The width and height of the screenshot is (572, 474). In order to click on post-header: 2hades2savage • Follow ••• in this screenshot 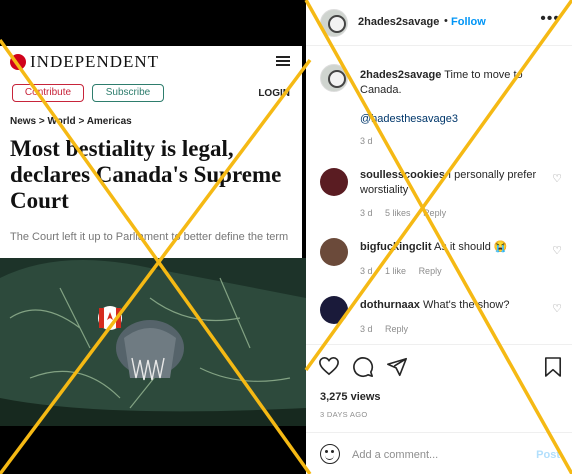, I will do `click(439, 23)`.